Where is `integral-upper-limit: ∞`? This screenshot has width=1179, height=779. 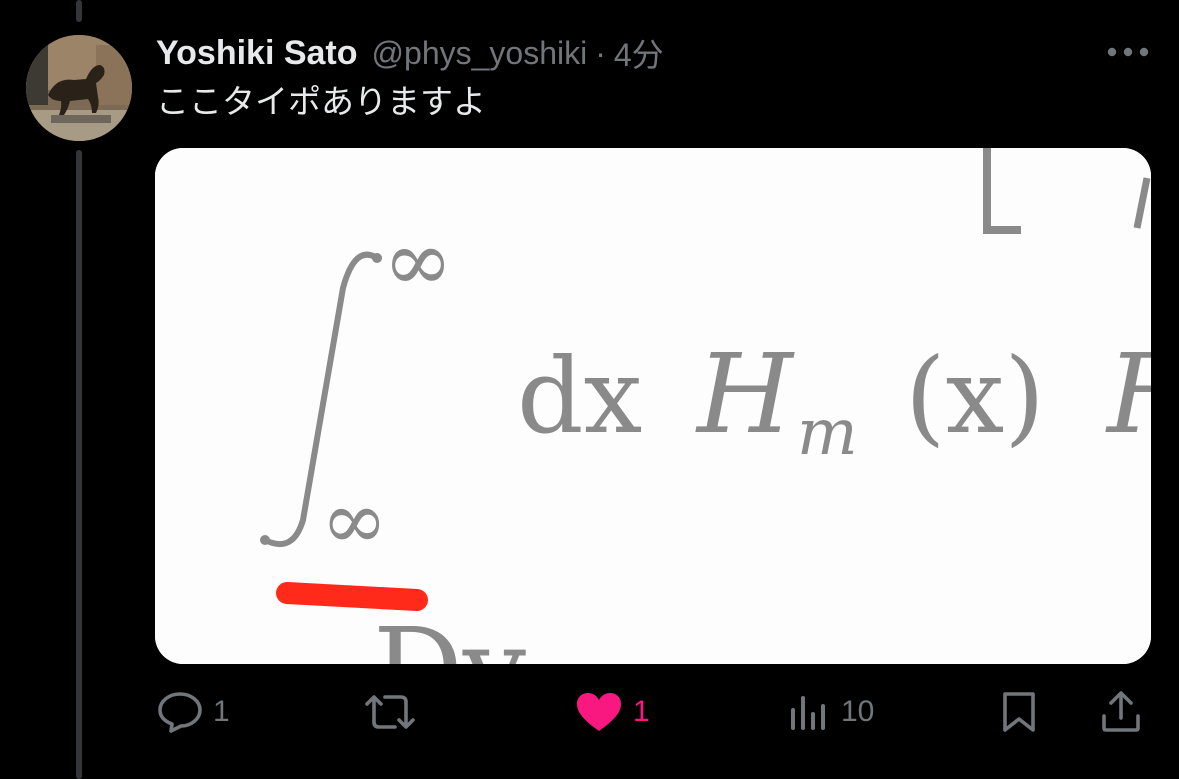
integral-upper-limit: ∞ is located at coordinates (418, 261).